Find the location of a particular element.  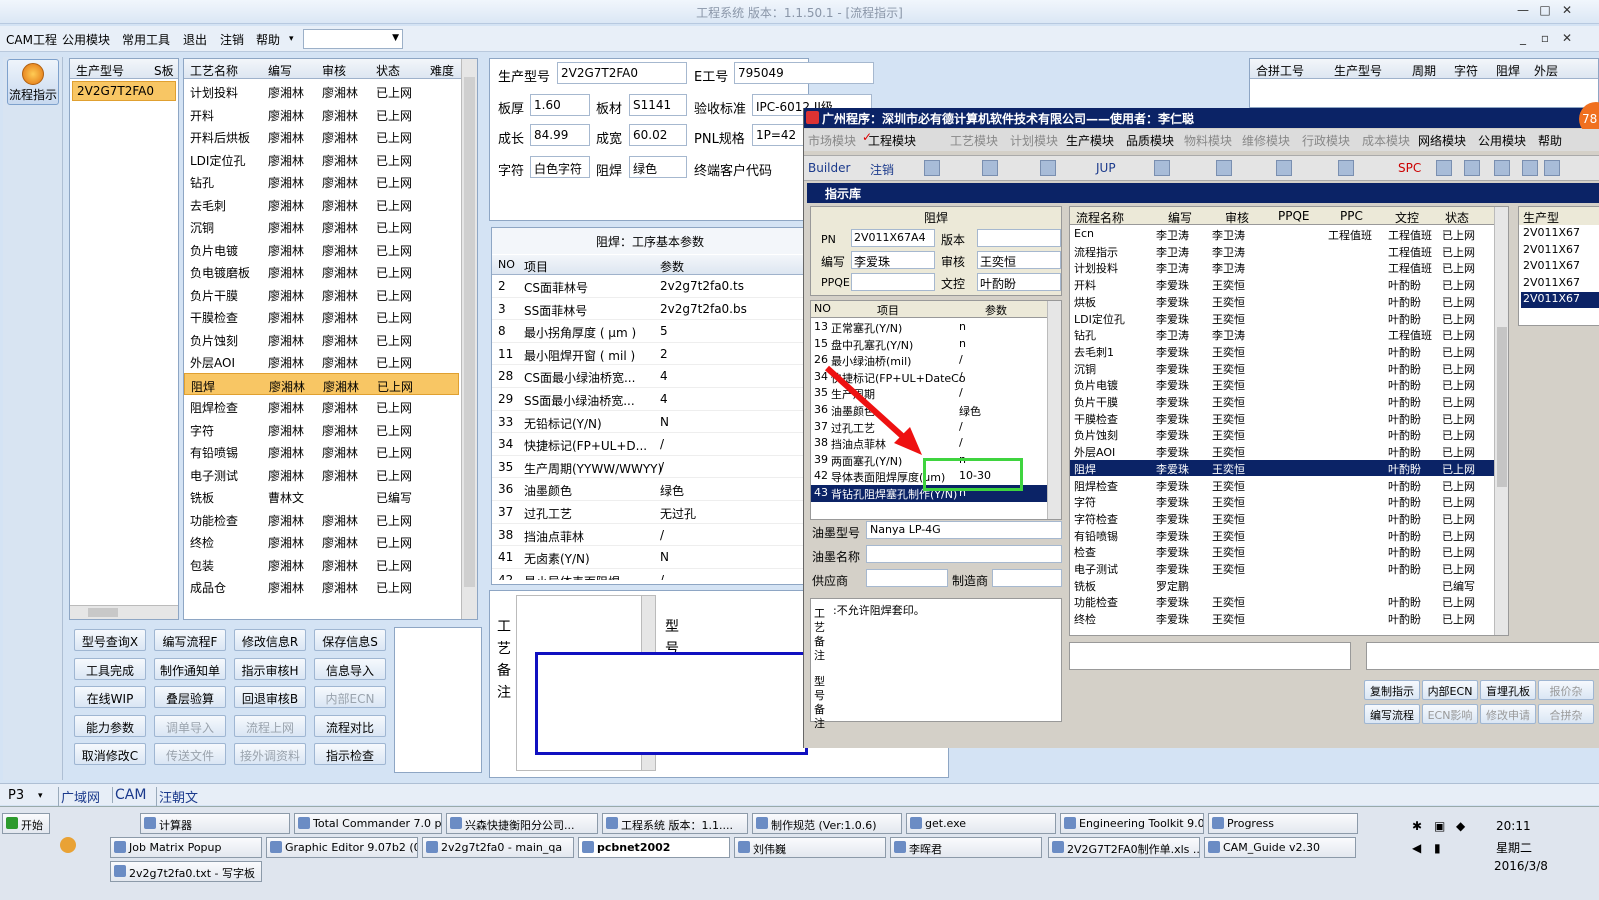

action-button: 流程上网 is located at coordinates (270, 725).